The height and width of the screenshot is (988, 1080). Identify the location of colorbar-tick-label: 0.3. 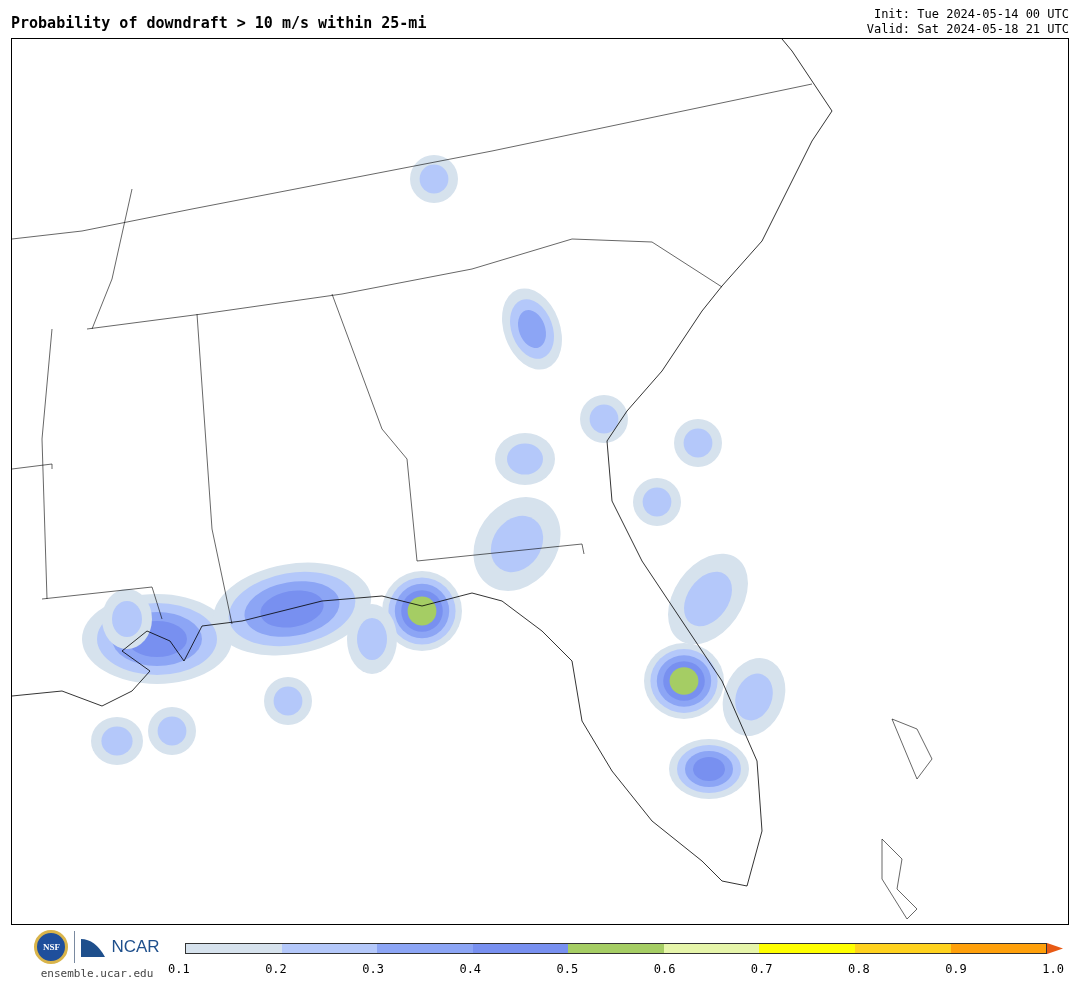
(373, 969).